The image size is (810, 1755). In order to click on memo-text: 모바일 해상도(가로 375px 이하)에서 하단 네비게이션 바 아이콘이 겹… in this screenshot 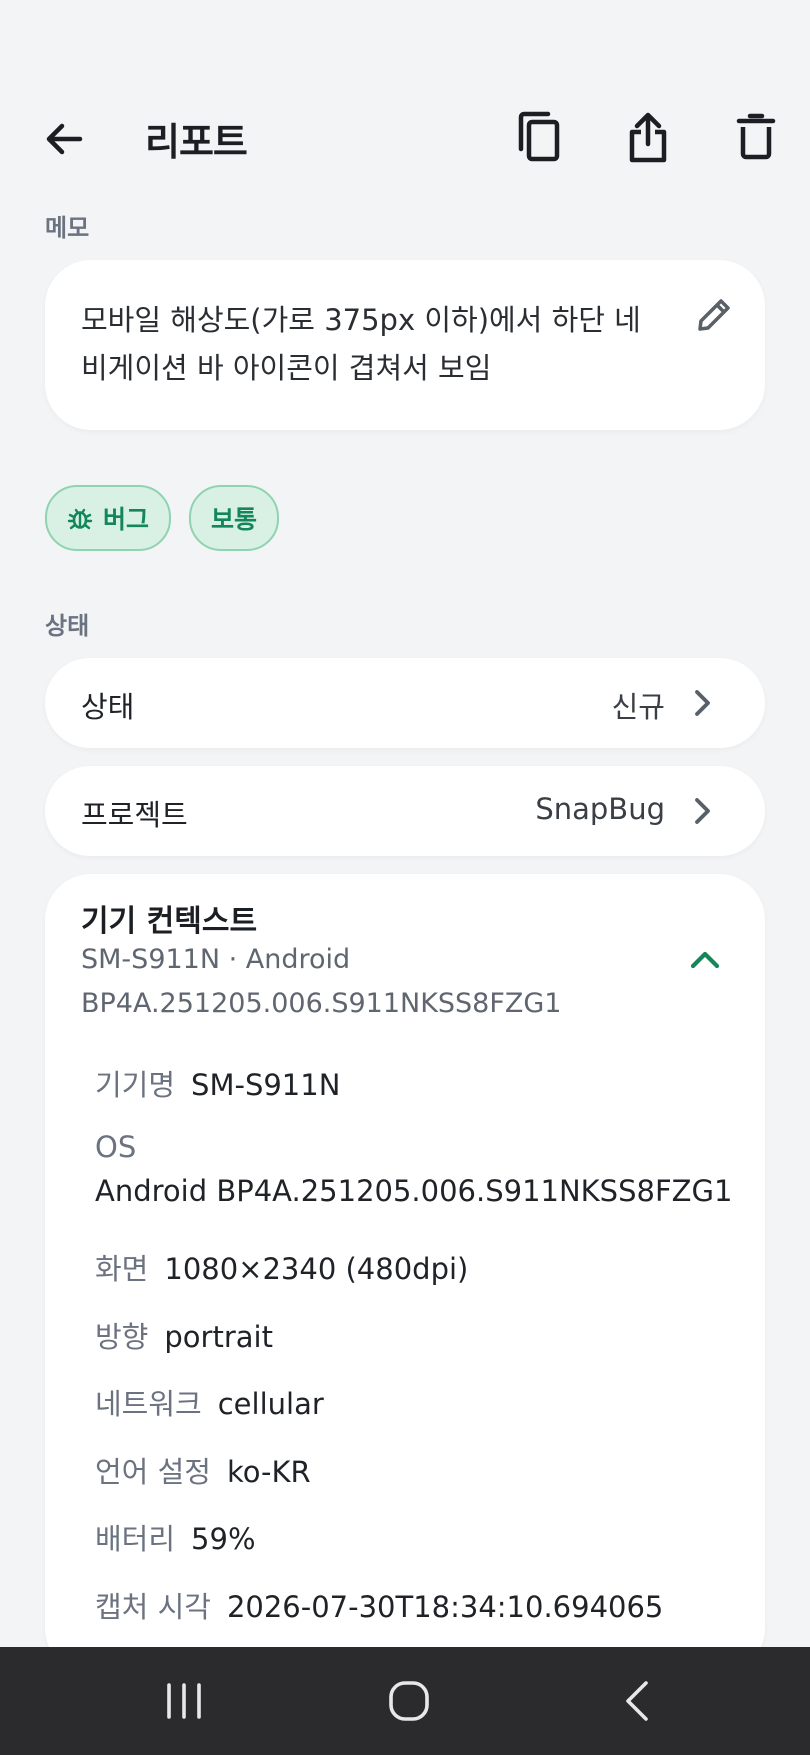, I will do `click(361, 344)`.